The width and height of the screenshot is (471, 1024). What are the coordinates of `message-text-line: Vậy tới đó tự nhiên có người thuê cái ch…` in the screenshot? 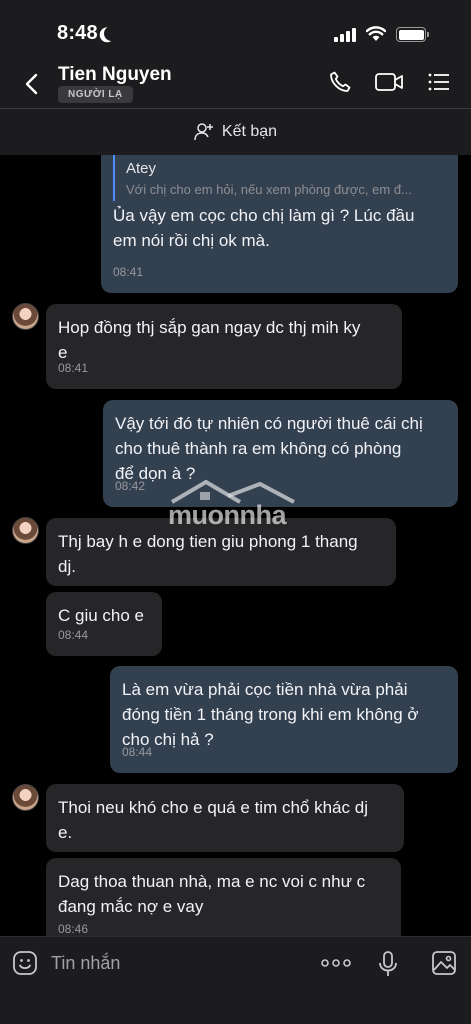 It's located at (269, 423).